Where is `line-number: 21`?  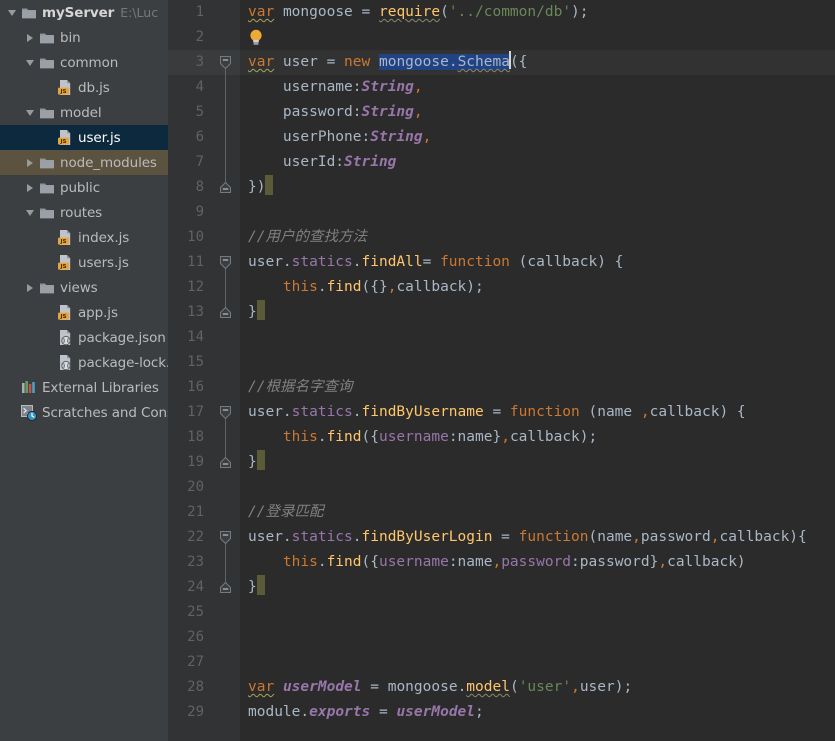
line-number: 21 is located at coordinates (195, 512).